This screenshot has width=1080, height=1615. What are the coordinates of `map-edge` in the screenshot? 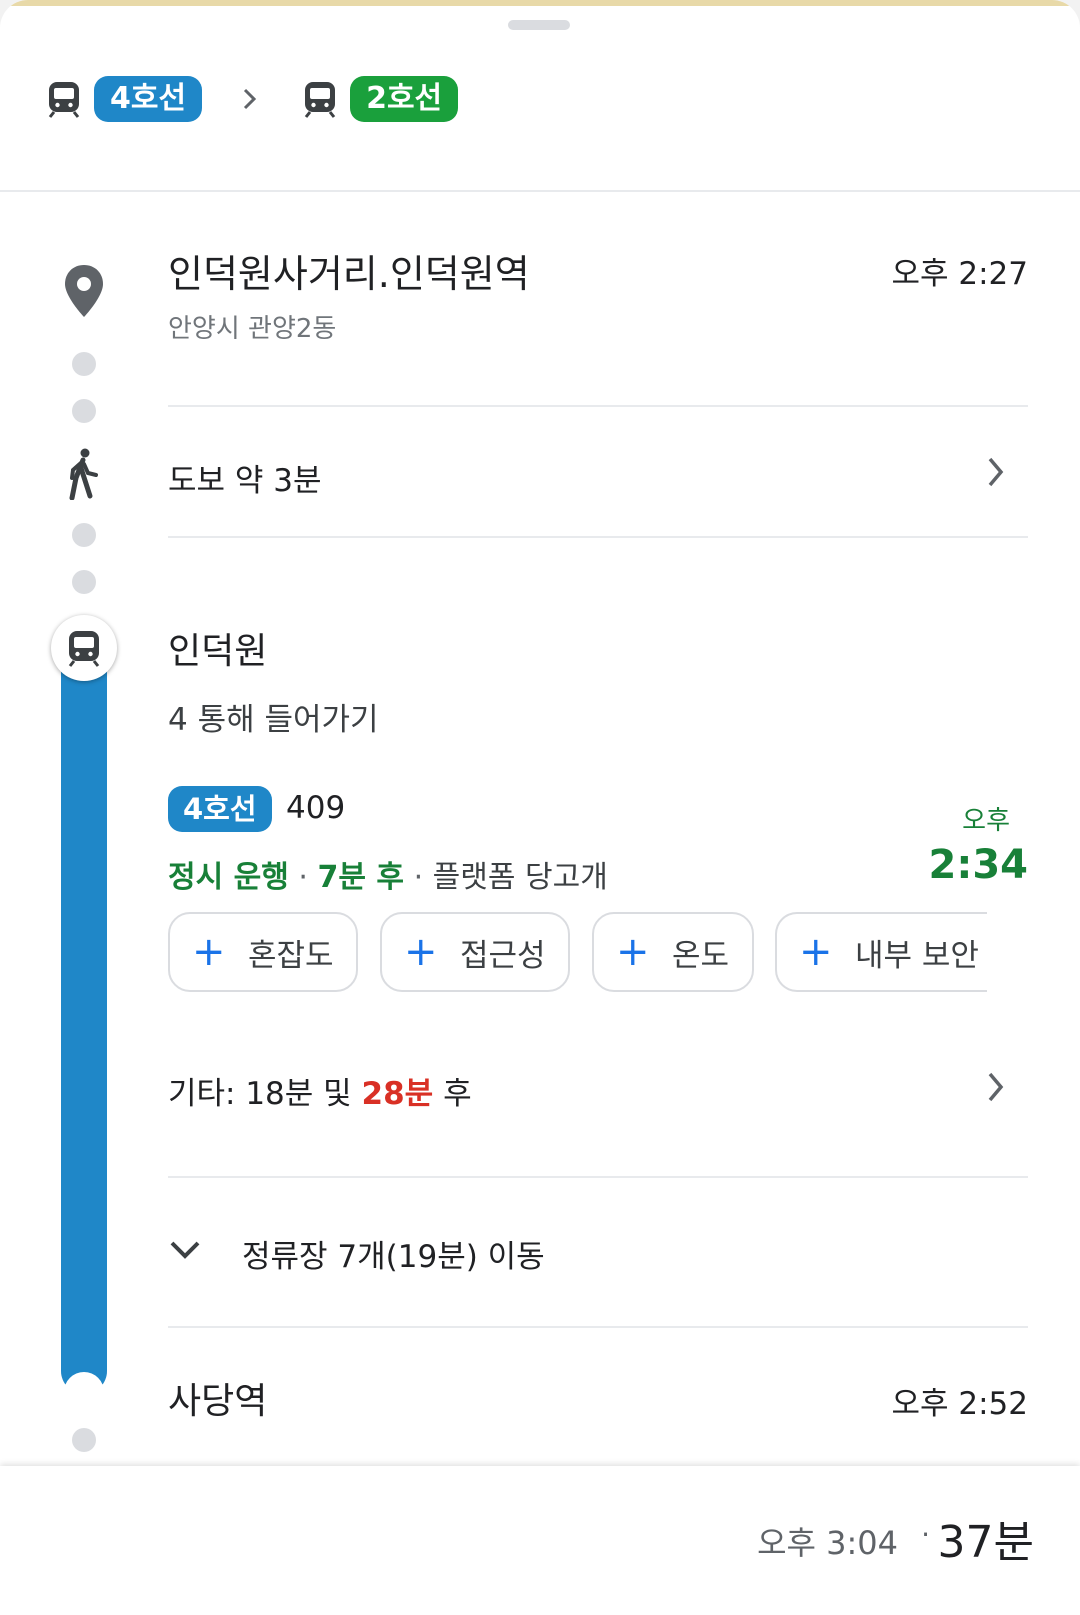 It's located at (540, 3).